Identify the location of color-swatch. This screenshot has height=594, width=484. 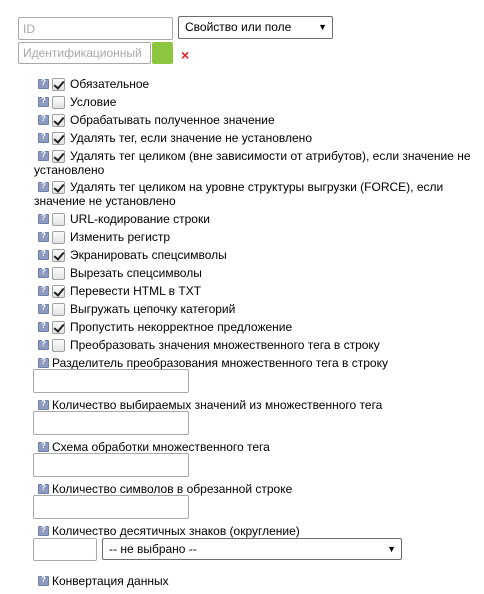
(162, 53).